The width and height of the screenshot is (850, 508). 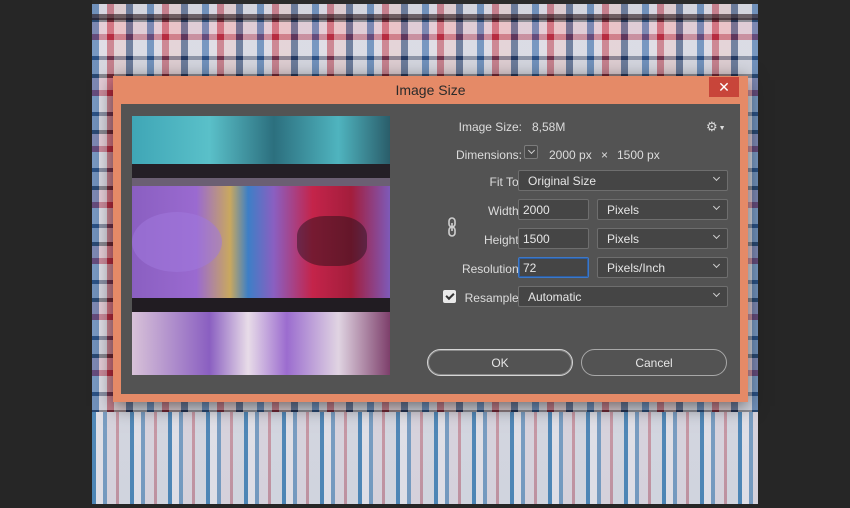 I want to click on dimensions-width-value: 2000 px, so click(x=570, y=155).